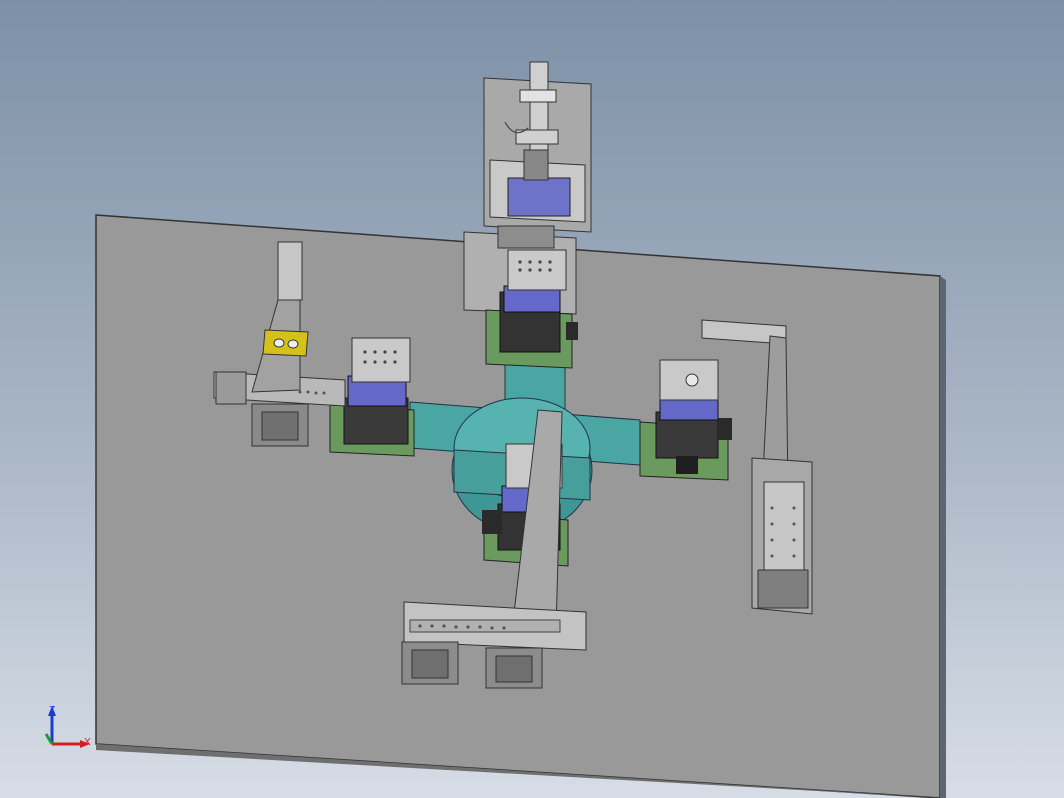 Image resolution: width=1064 pixels, height=798 pixels. Describe the element at coordinates (87, 742) in the screenshot. I see `axis-x-label: X` at that location.